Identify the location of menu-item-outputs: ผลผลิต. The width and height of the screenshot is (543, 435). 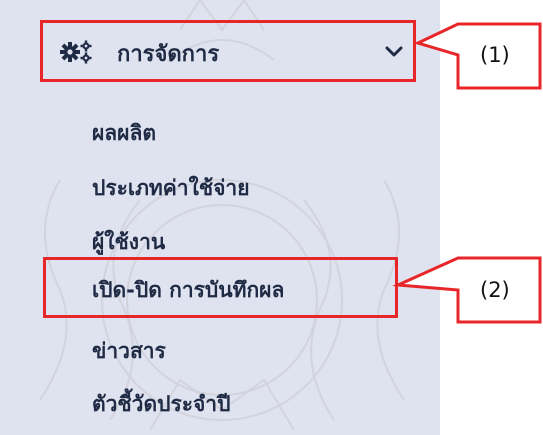
(124, 133).